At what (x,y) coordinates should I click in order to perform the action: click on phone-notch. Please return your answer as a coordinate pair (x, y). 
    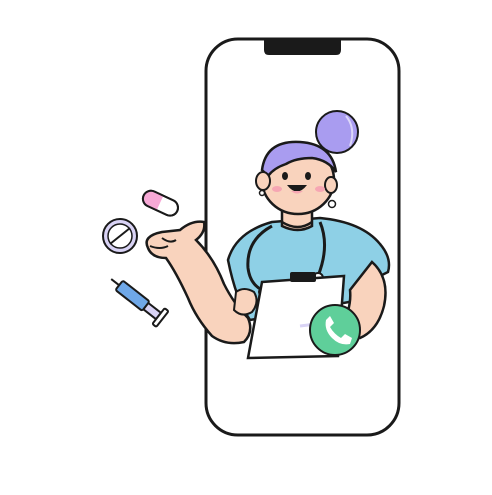
    Looking at the image, I should click on (302, 47).